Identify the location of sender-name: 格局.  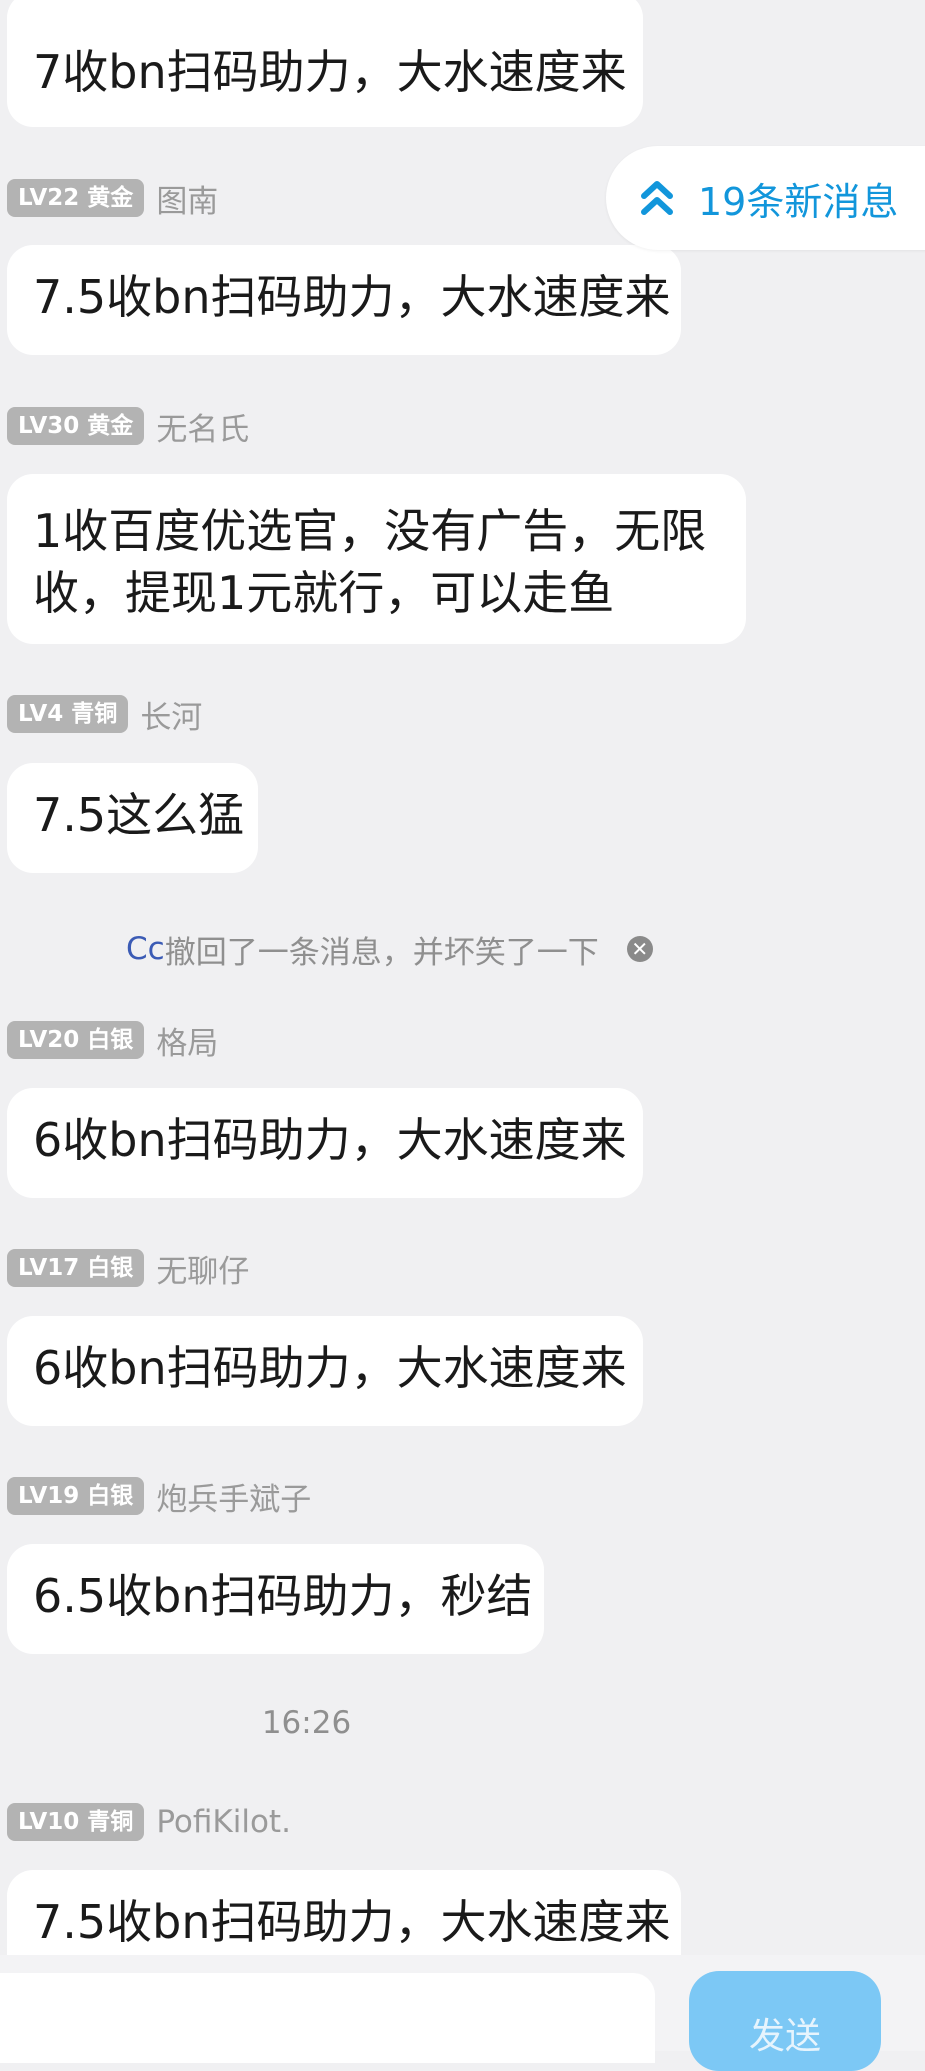
(187, 1040).